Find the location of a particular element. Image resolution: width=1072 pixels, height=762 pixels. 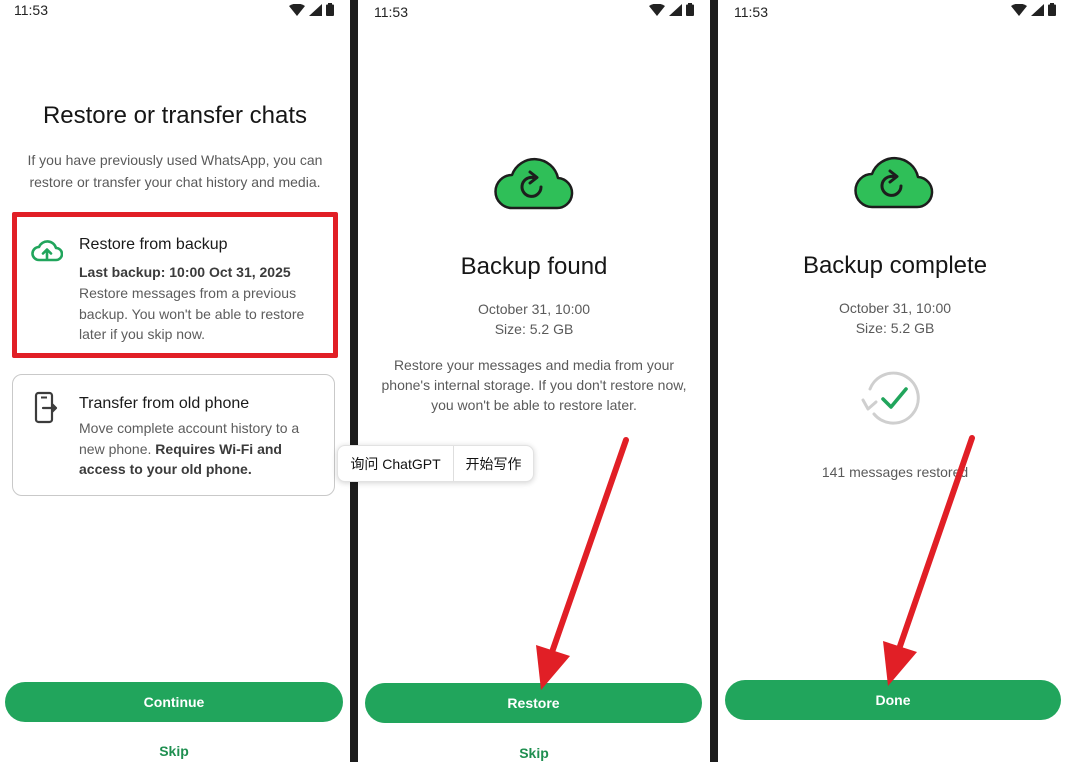

arrow-to-restore-button is located at coordinates (582, 563).